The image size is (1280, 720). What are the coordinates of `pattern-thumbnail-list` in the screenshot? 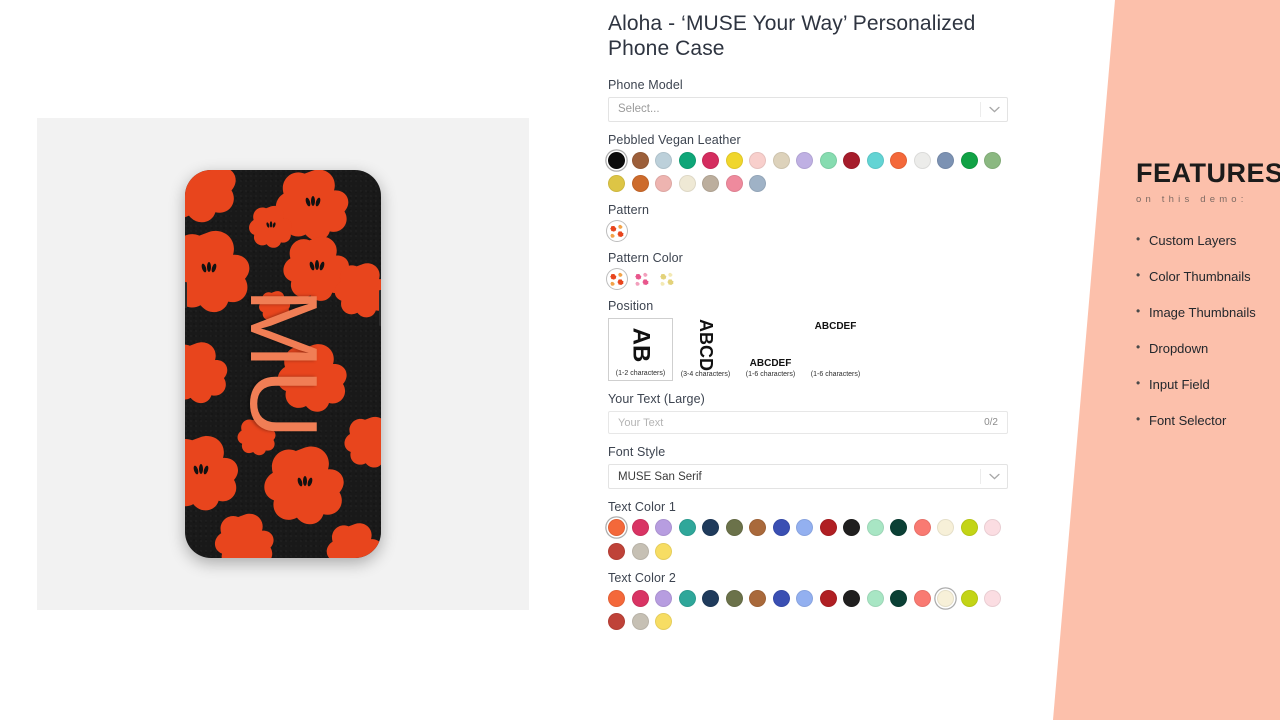 It's located at (808, 231).